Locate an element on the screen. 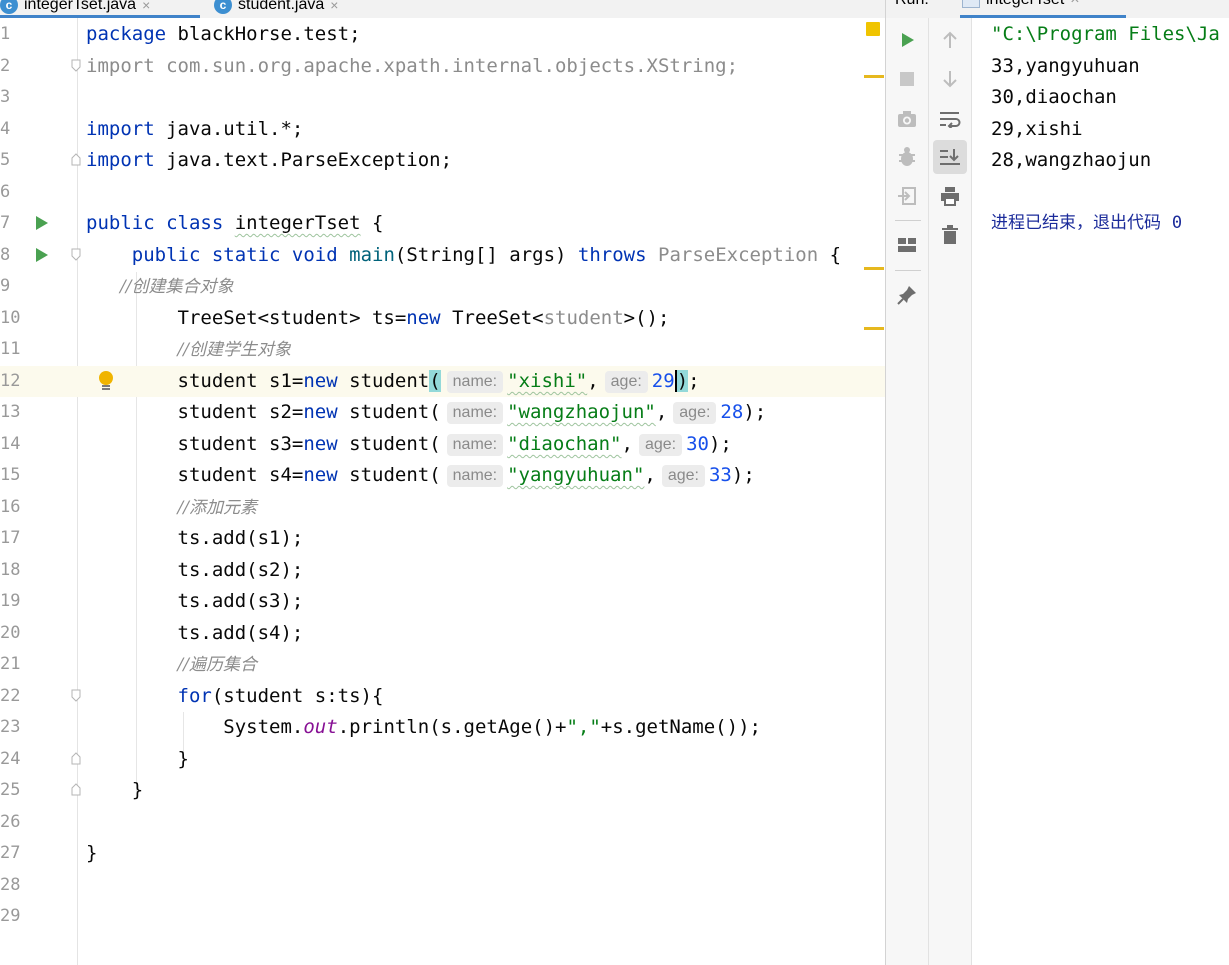 The image size is (1229, 965). soft-wrap-icon is located at coordinates (950, 119).